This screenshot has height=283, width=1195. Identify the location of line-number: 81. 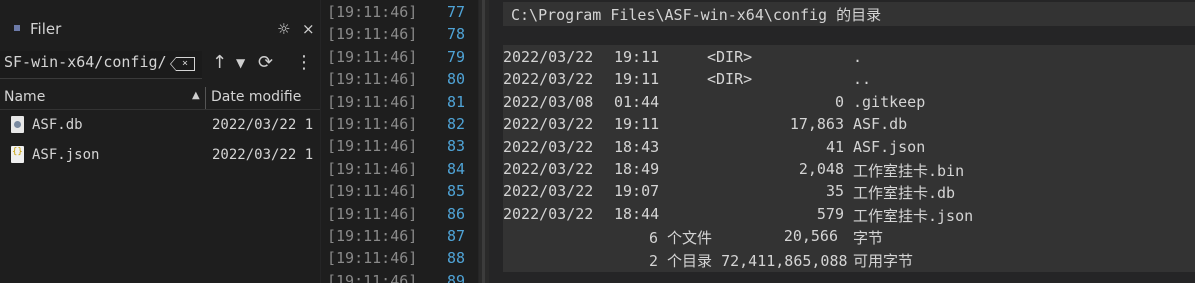
(456, 101).